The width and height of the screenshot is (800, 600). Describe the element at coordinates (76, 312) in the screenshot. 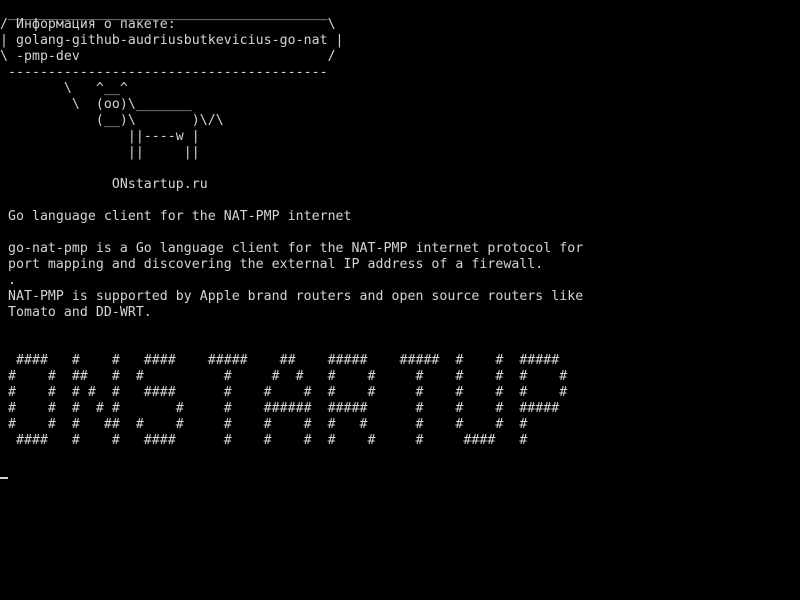

I see `package-description-line: Tomato and DD-WRT.` at that location.